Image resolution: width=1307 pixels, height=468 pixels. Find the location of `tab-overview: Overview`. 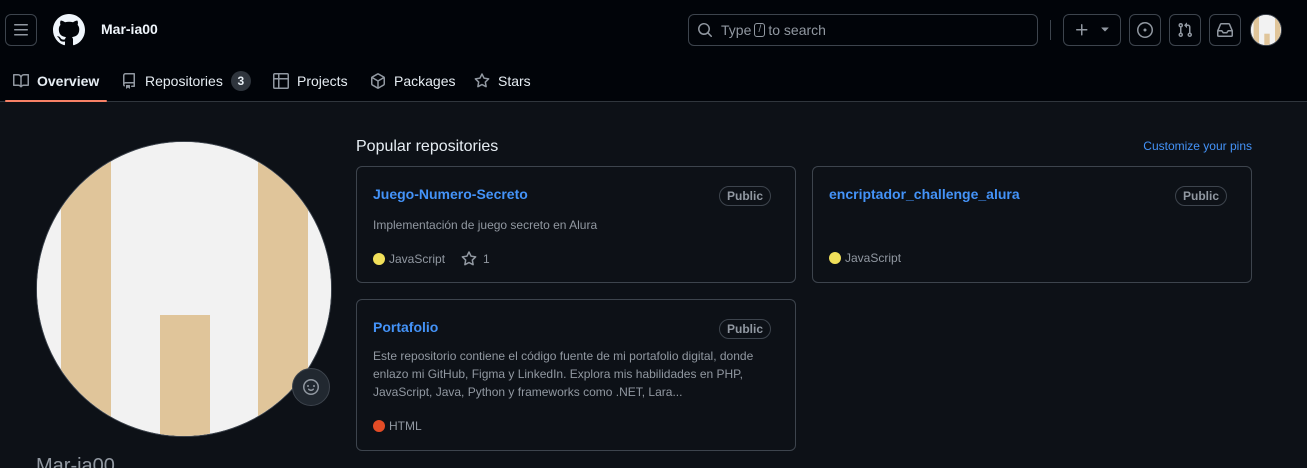

tab-overview: Overview is located at coordinates (56, 81).